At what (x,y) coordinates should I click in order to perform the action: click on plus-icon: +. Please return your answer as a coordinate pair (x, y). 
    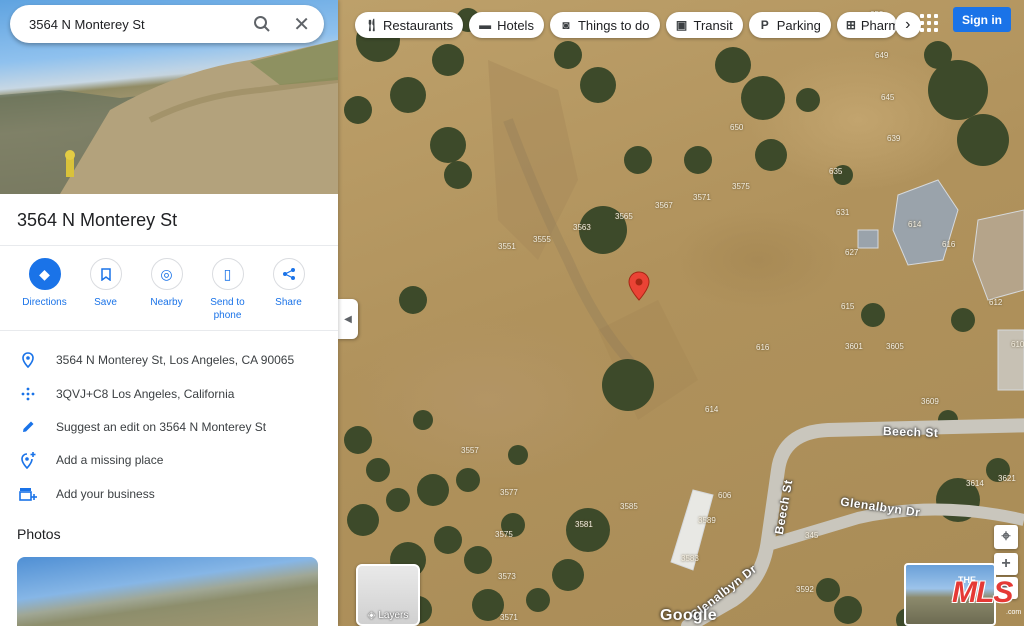
    Looking at the image, I should click on (1006, 563).